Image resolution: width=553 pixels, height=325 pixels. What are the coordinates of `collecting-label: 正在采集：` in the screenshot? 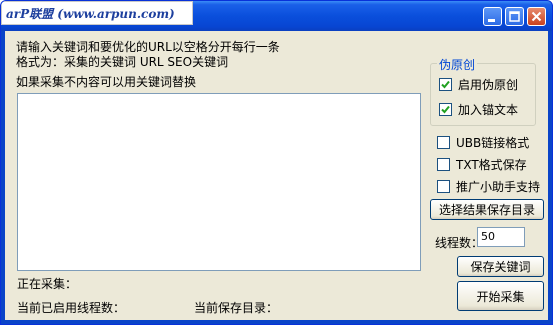 It's located at (47, 284).